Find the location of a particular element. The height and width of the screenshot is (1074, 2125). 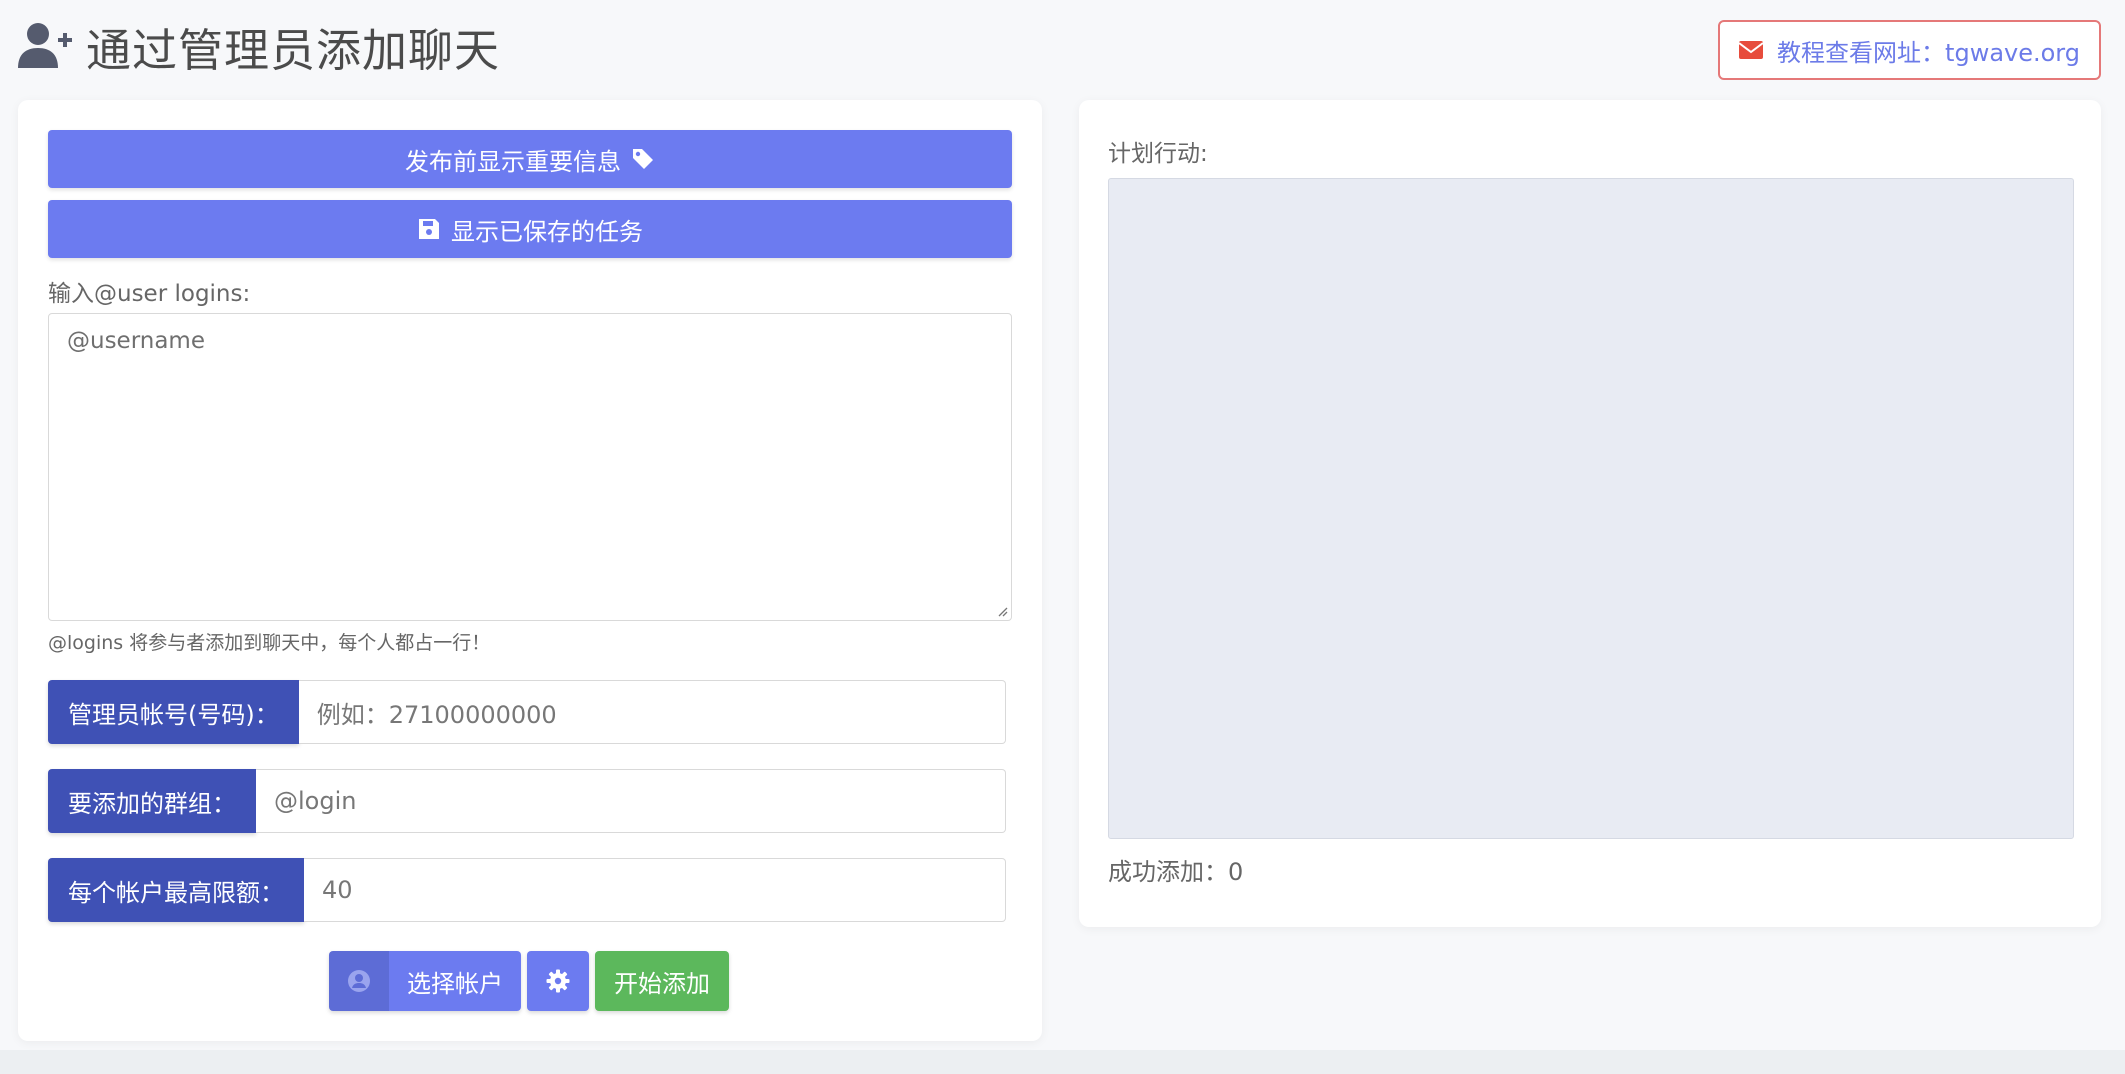

tag-icon is located at coordinates (643, 159).